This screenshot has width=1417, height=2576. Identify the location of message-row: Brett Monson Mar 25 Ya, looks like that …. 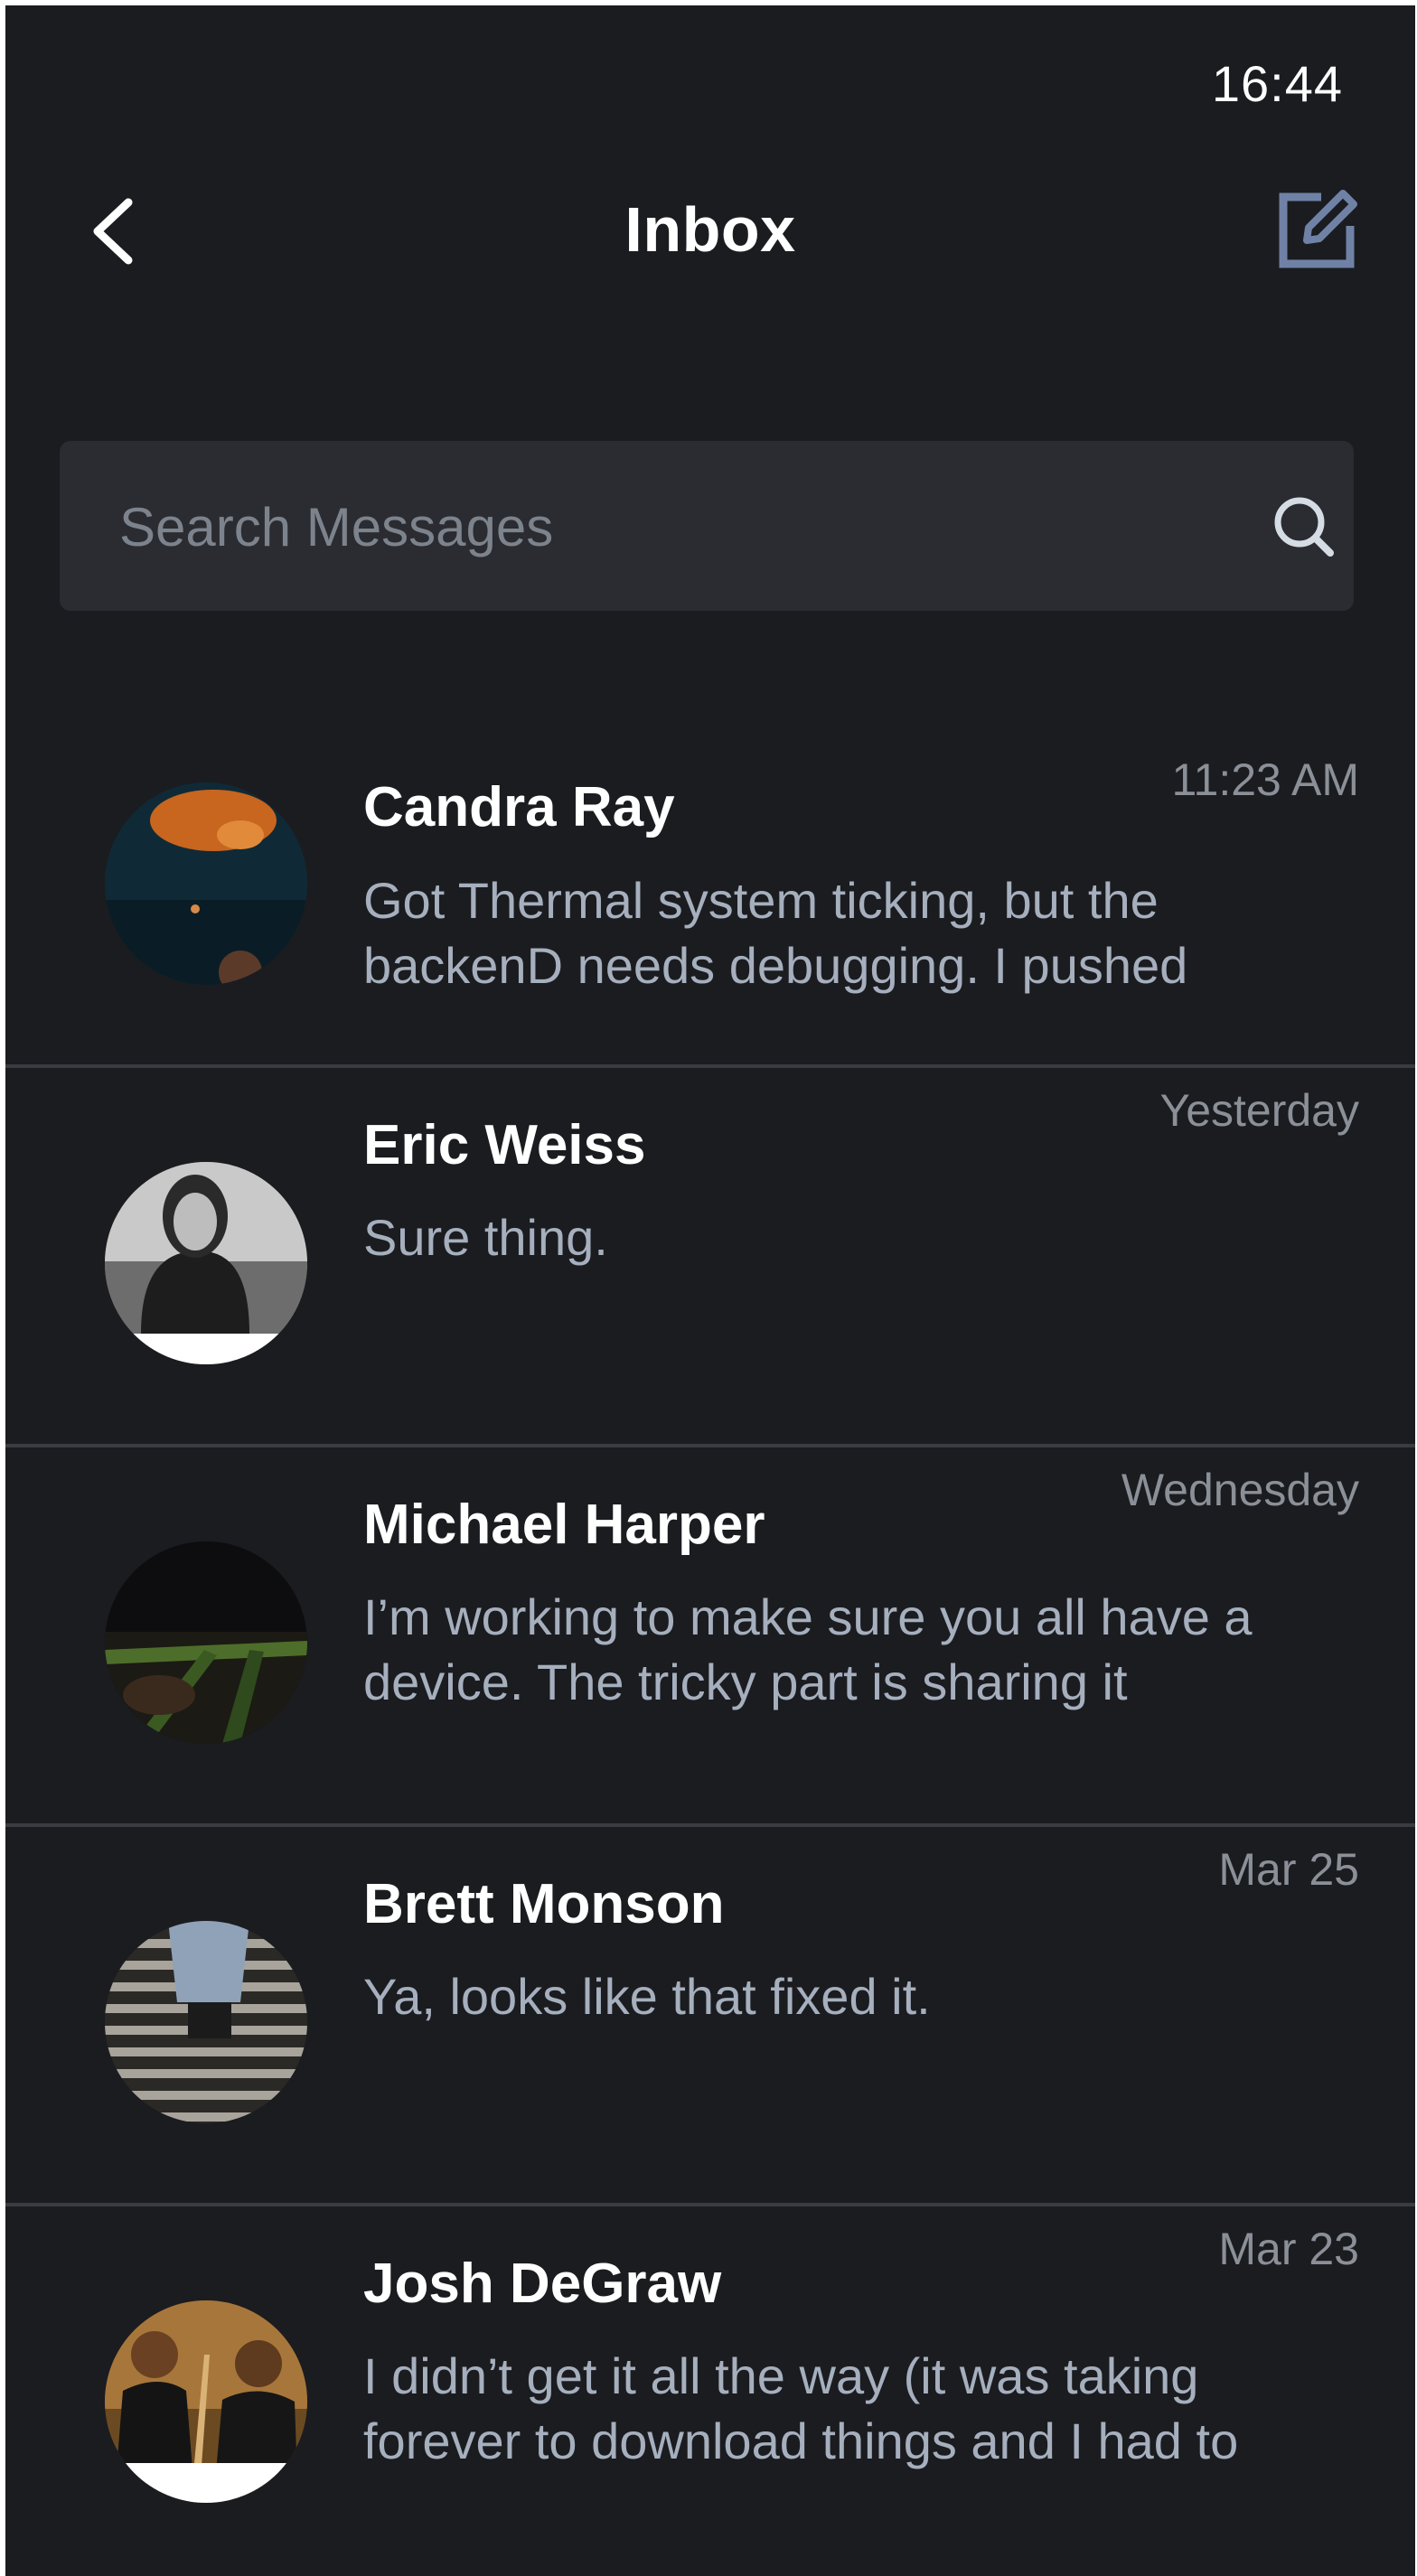
(710, 2013).